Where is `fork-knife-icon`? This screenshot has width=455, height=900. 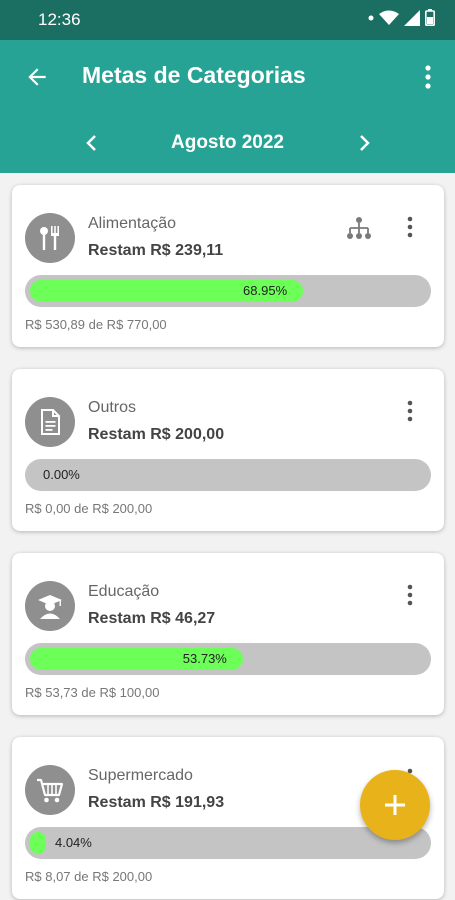
fork-knife-icon is located at coordinates (50, 238).